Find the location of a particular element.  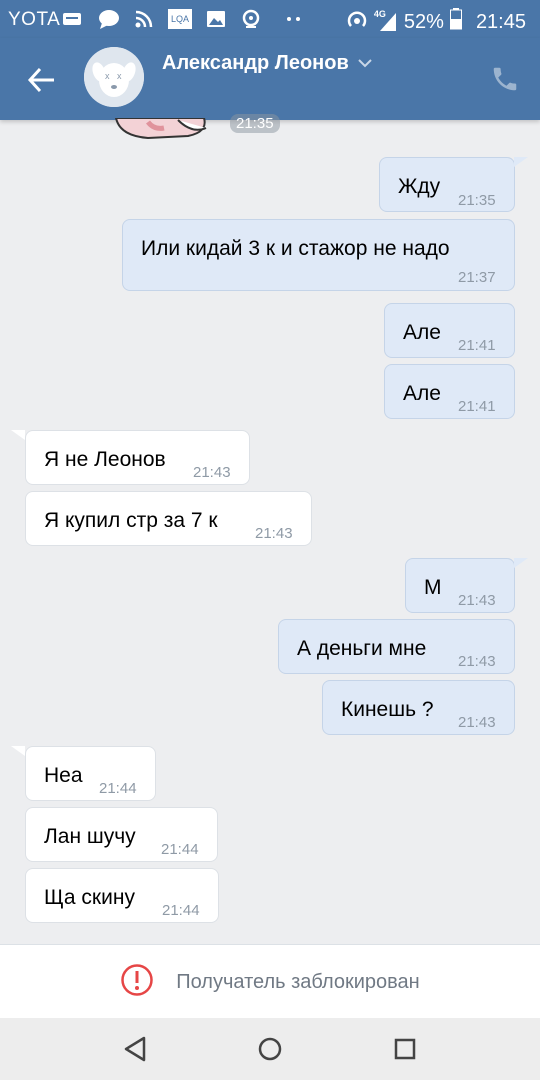

carrier-label: YOTA is located at coordinates (34, 19).